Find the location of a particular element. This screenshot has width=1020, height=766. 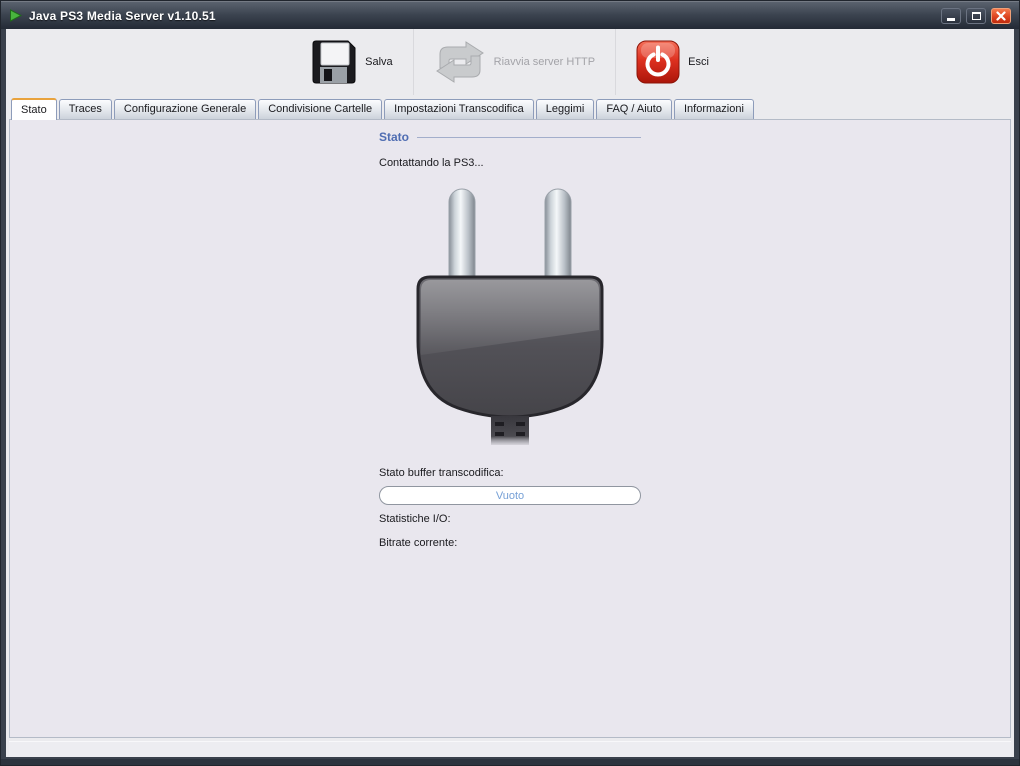

window-frame-bottom is located at coordinates (510, 762).